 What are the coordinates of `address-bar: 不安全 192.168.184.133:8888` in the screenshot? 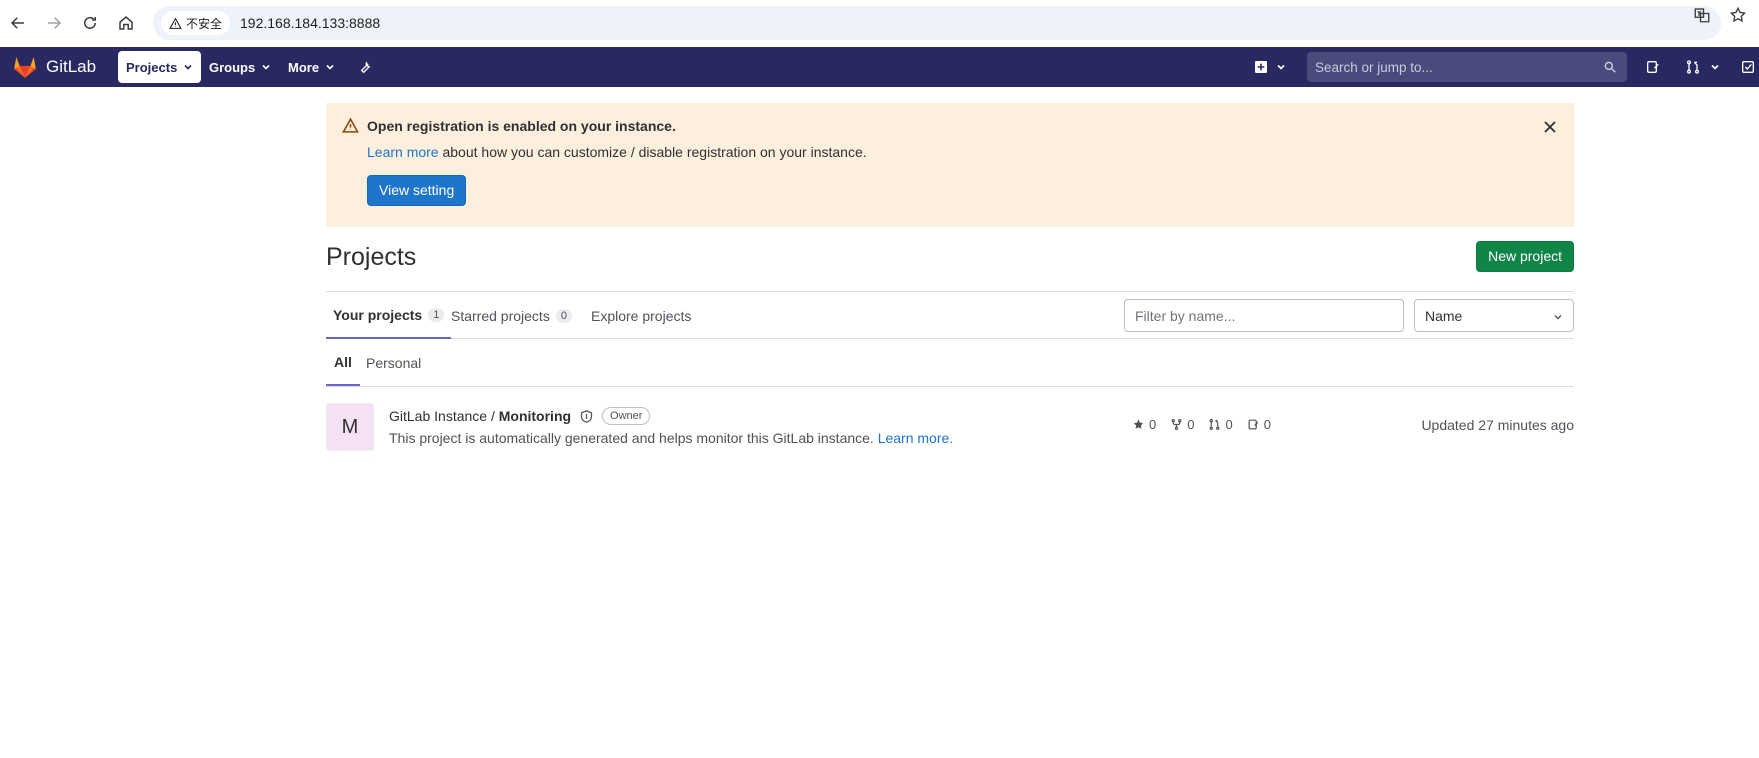 It's located at (937, 23).